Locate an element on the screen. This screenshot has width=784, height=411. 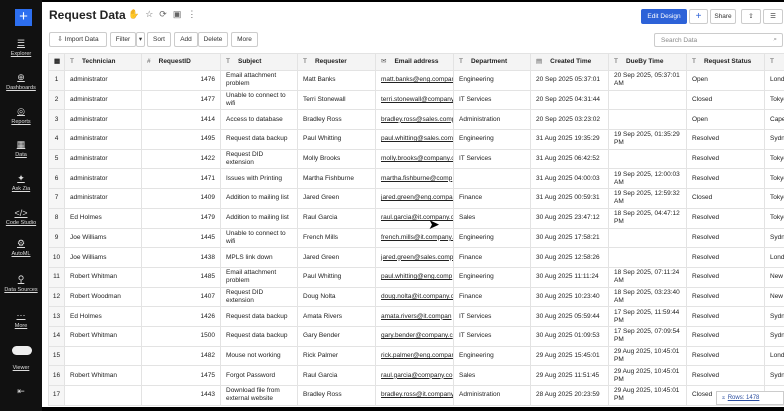
email-link: bradley.ross@it.company is located at coordinates (414, 395).